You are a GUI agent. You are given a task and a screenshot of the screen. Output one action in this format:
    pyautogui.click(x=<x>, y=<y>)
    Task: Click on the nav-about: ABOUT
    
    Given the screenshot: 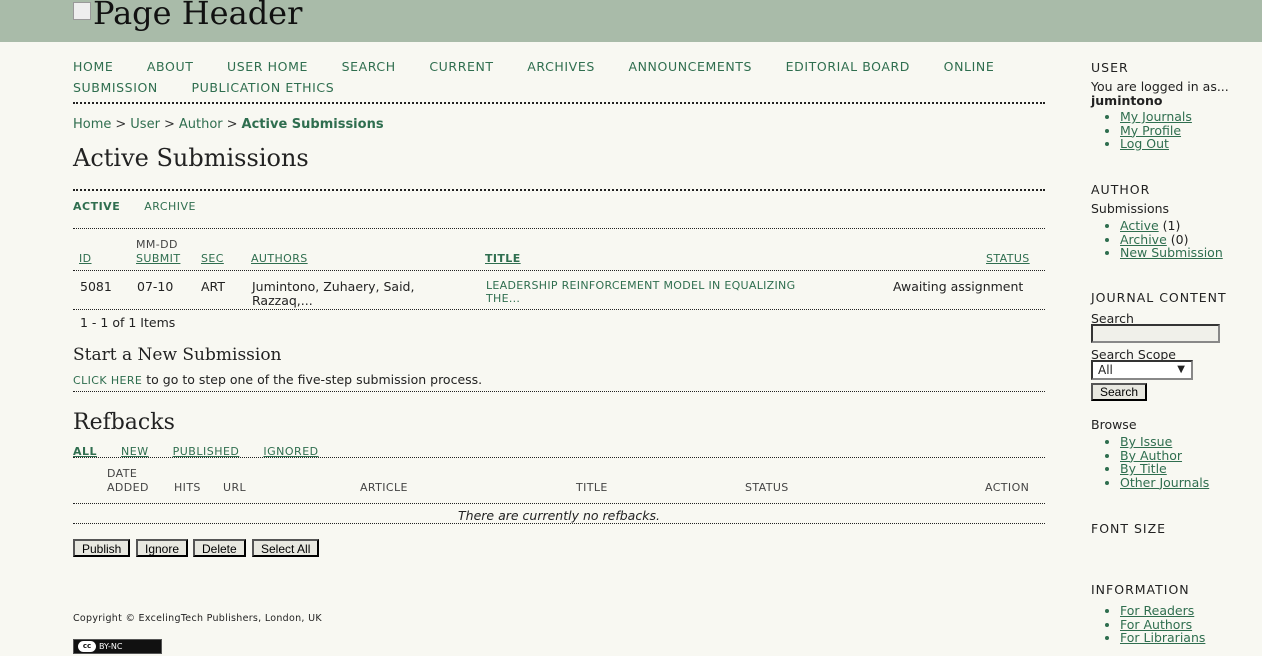 What is the action you would take?
    pyautogui.click(x=170, y=66)
    